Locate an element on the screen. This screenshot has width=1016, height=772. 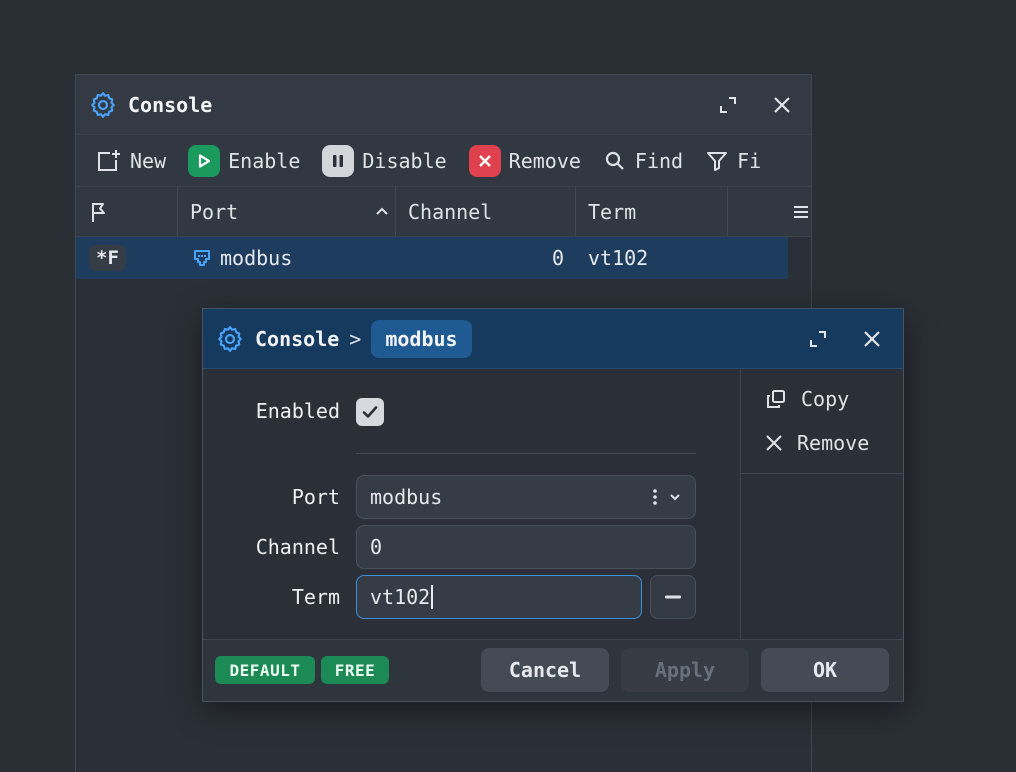
port-icon is located at coordinates (202, 258).